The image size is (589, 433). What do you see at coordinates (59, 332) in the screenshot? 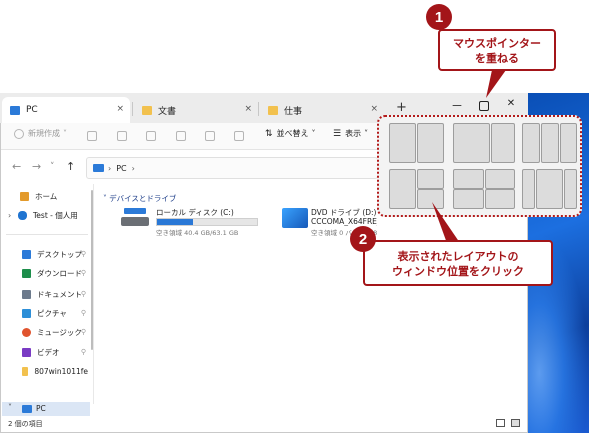
I see `sidebar-item-label: ミュージック` at bounding box center [59, 332].